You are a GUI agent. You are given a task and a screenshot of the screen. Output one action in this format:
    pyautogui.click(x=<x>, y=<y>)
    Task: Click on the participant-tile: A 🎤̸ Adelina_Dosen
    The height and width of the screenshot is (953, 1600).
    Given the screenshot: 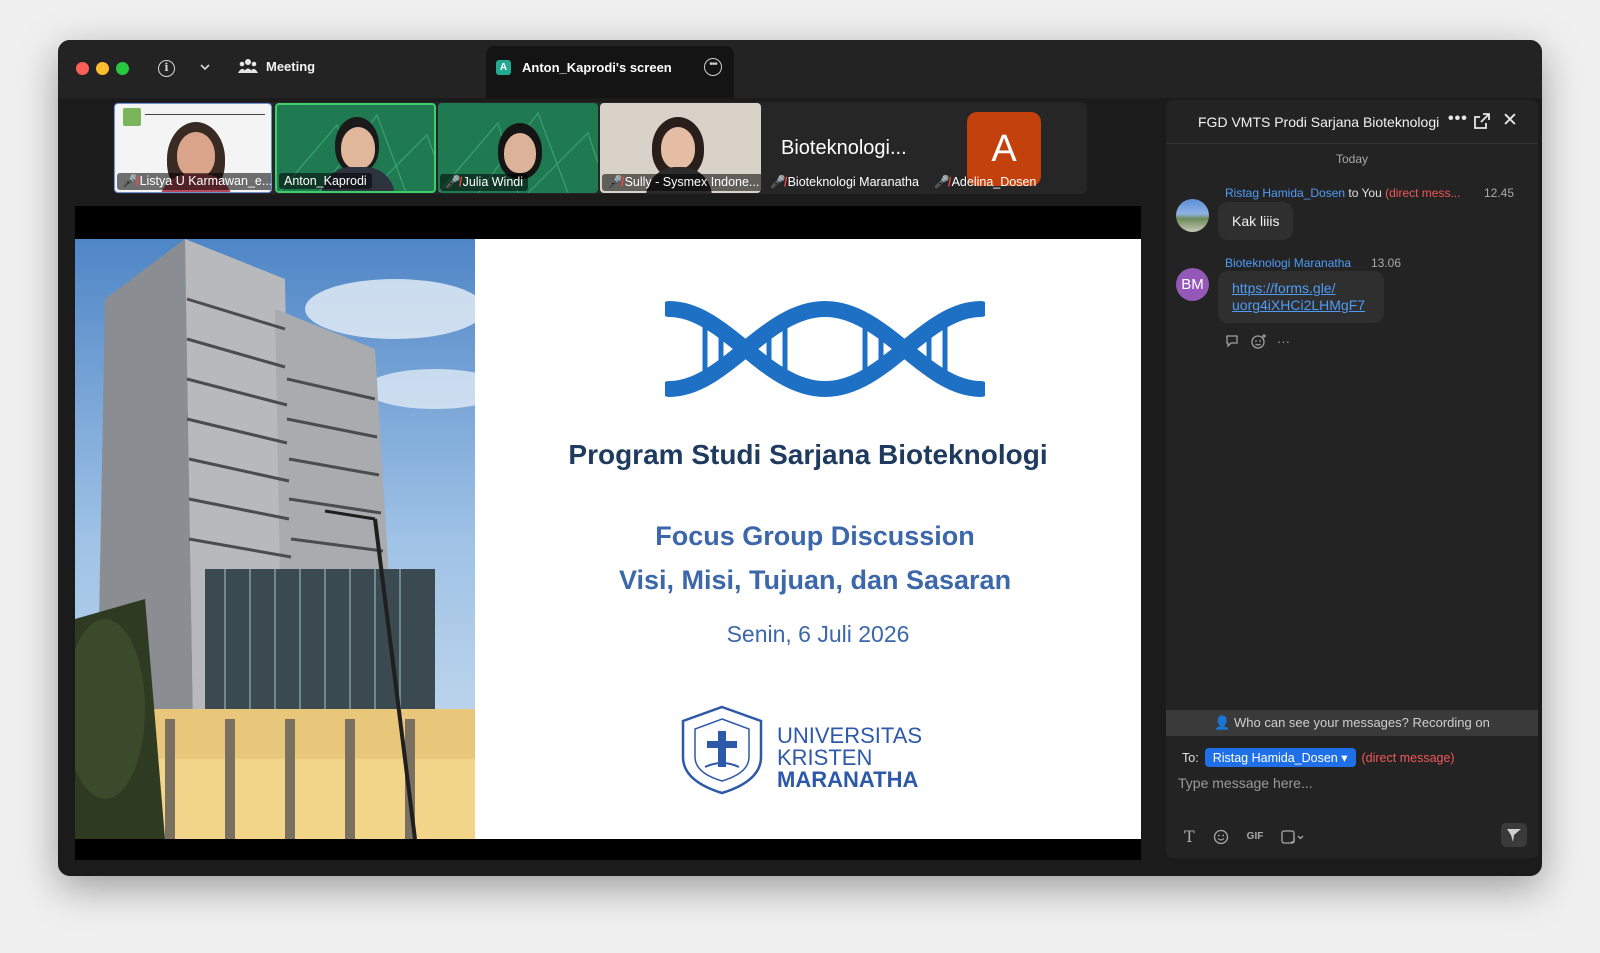 What is the action you would take?
    pyautogui.click(x=1007, y=148)
    